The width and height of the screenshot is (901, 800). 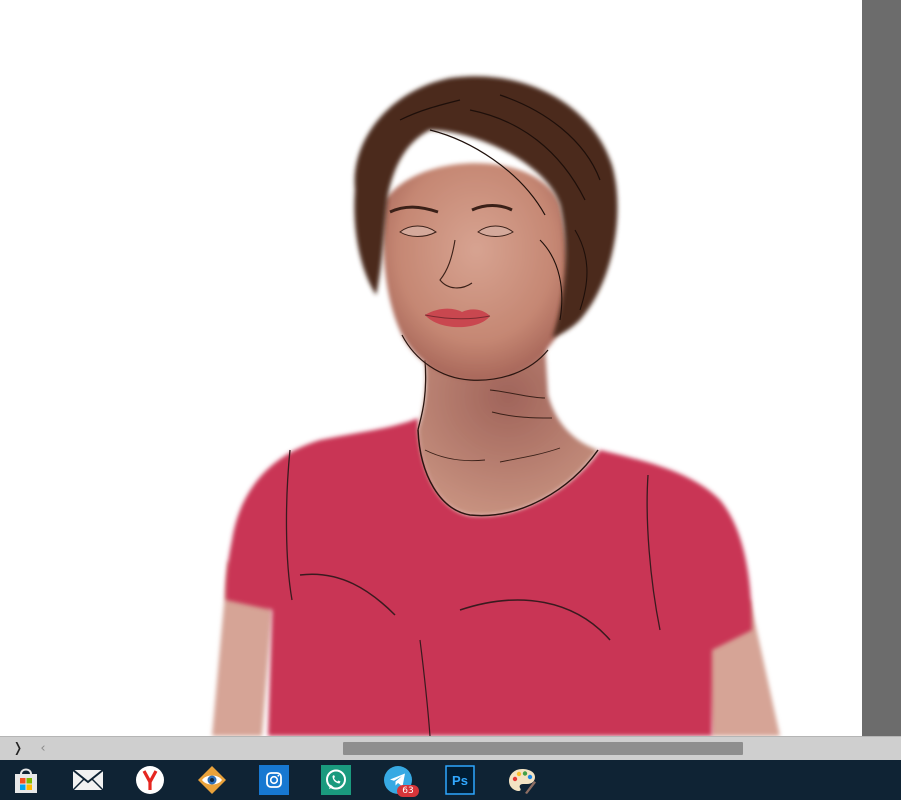 What do you see at coordinates (18, 748) in the screenshot?
I see `panel-toggle-button: ❭` at bounding box center [18, 748].